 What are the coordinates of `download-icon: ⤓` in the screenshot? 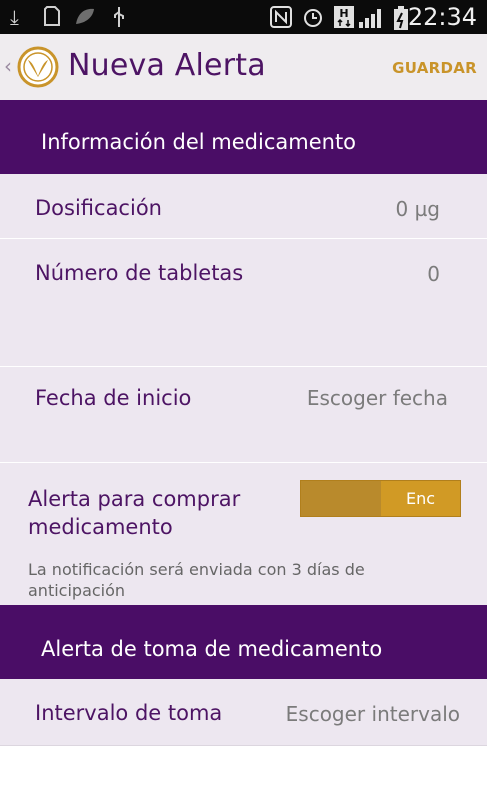 It's located at (14, 17).